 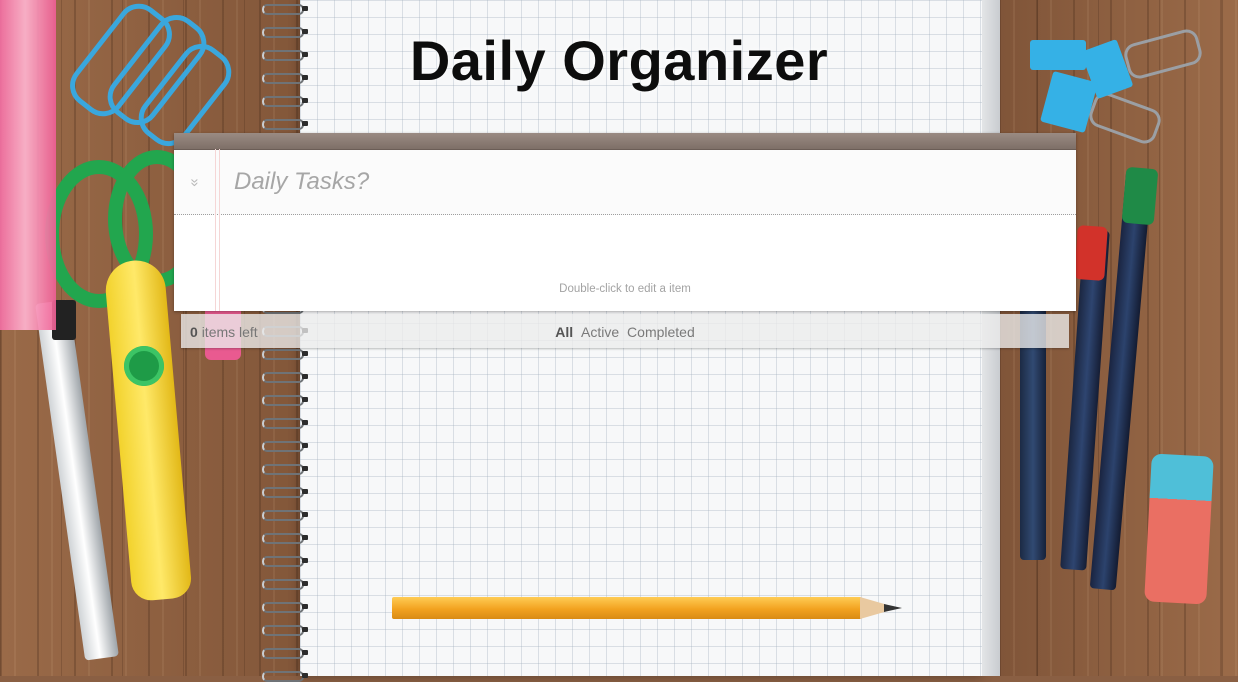 I want to click on pencil-decoration, so click(x=627, y=608).